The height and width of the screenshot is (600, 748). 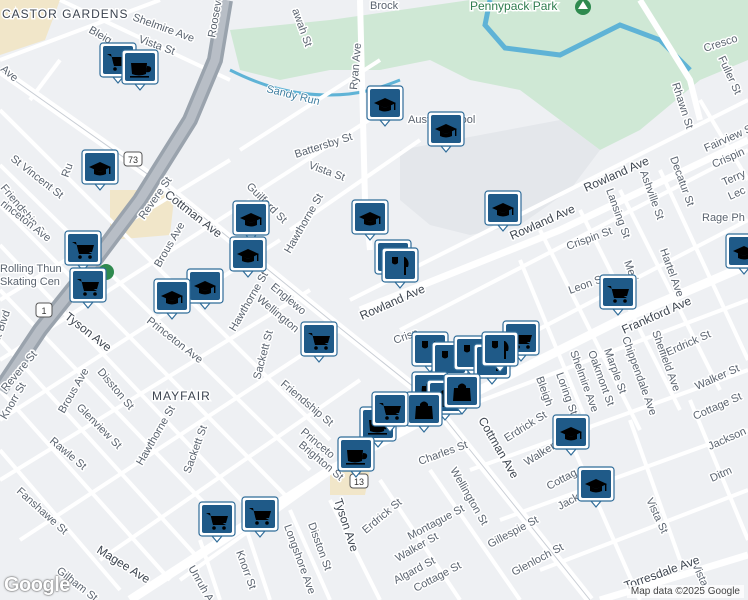 What do you see at coordinates (723, 218) in the screenshot?
I see `business-label: Rage Ph` at bounding box center [723, 218].